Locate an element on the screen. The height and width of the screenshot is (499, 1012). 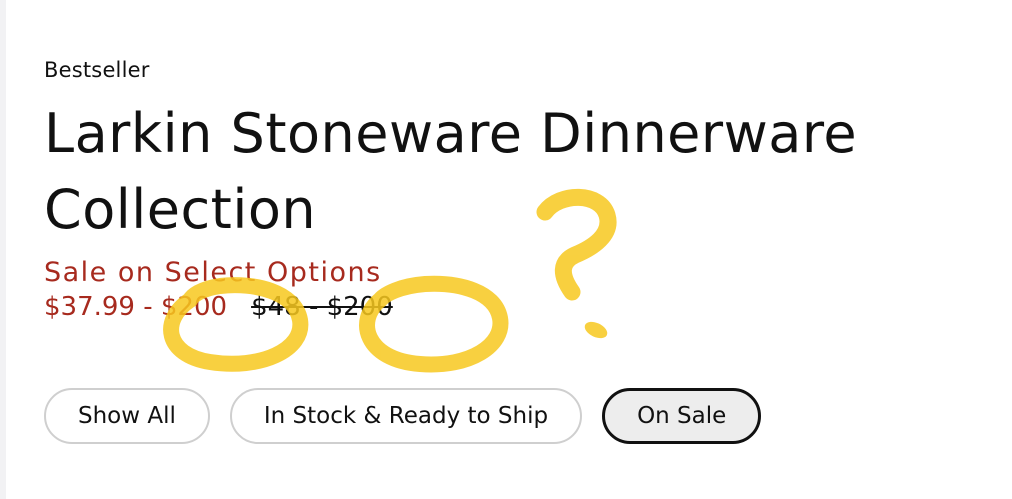
price-original: $48 - $200 is located at coordinates (322, 307).